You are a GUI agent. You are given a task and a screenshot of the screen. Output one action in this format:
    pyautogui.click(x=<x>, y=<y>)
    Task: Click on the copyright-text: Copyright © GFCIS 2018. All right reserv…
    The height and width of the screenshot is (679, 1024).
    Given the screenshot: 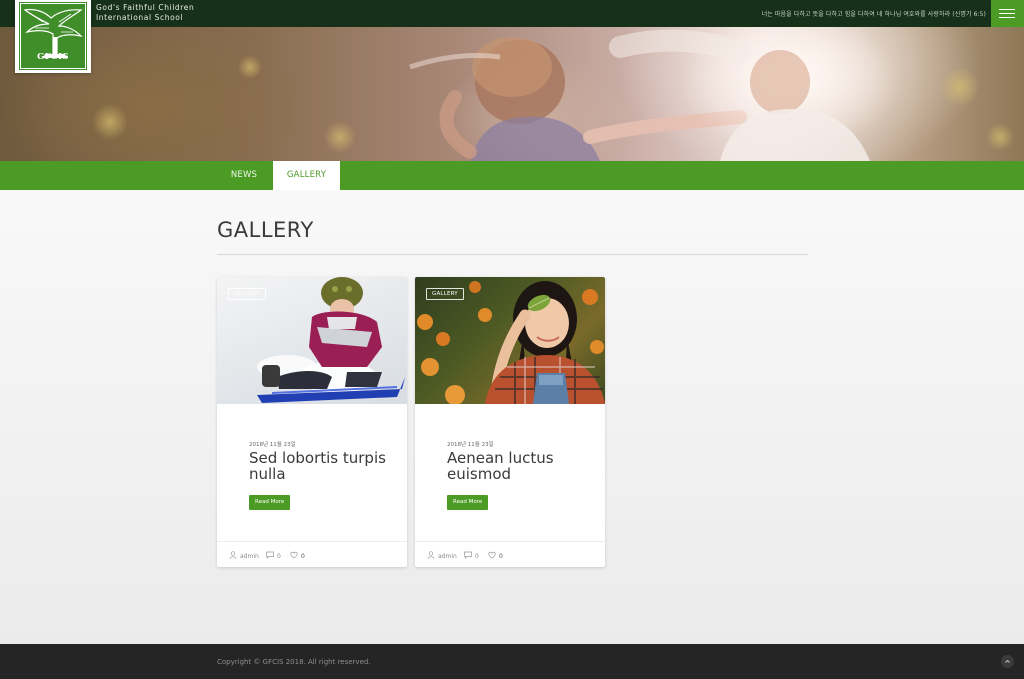 What is the action you would take?
    pyautogui.click(x=294, y=662)
    